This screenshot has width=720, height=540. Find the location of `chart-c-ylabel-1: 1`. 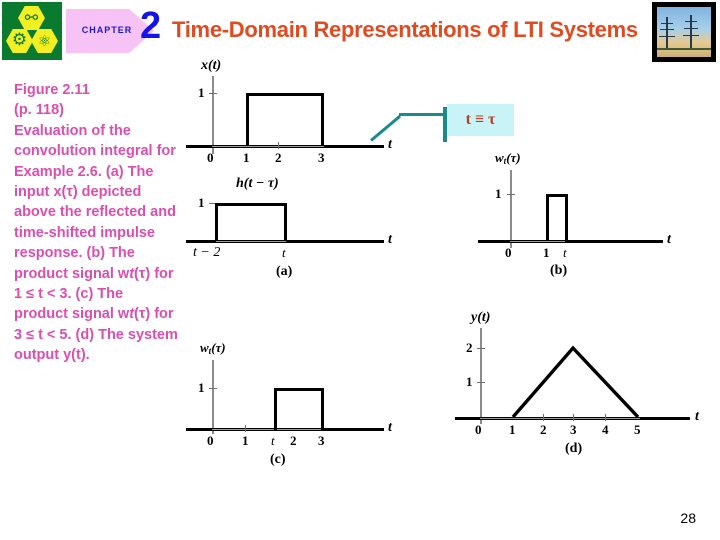

chart-c-ylabel-1: 1 is located at coordinates (201, 387).